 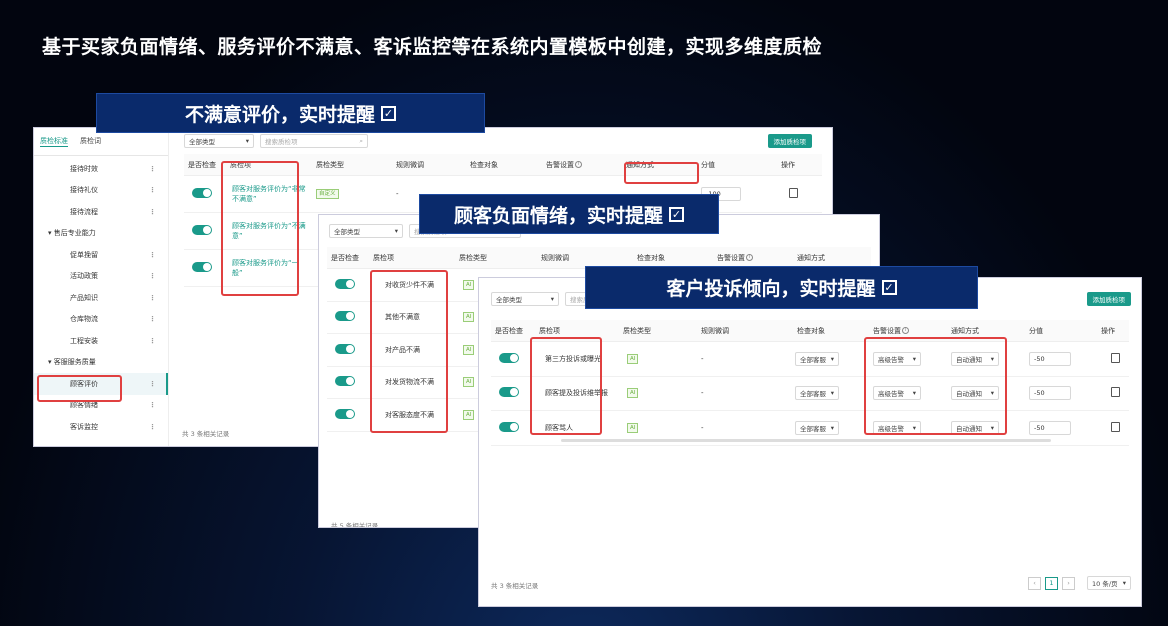 I want to click on next-page-button: ›, so click(x=1068, y=583).